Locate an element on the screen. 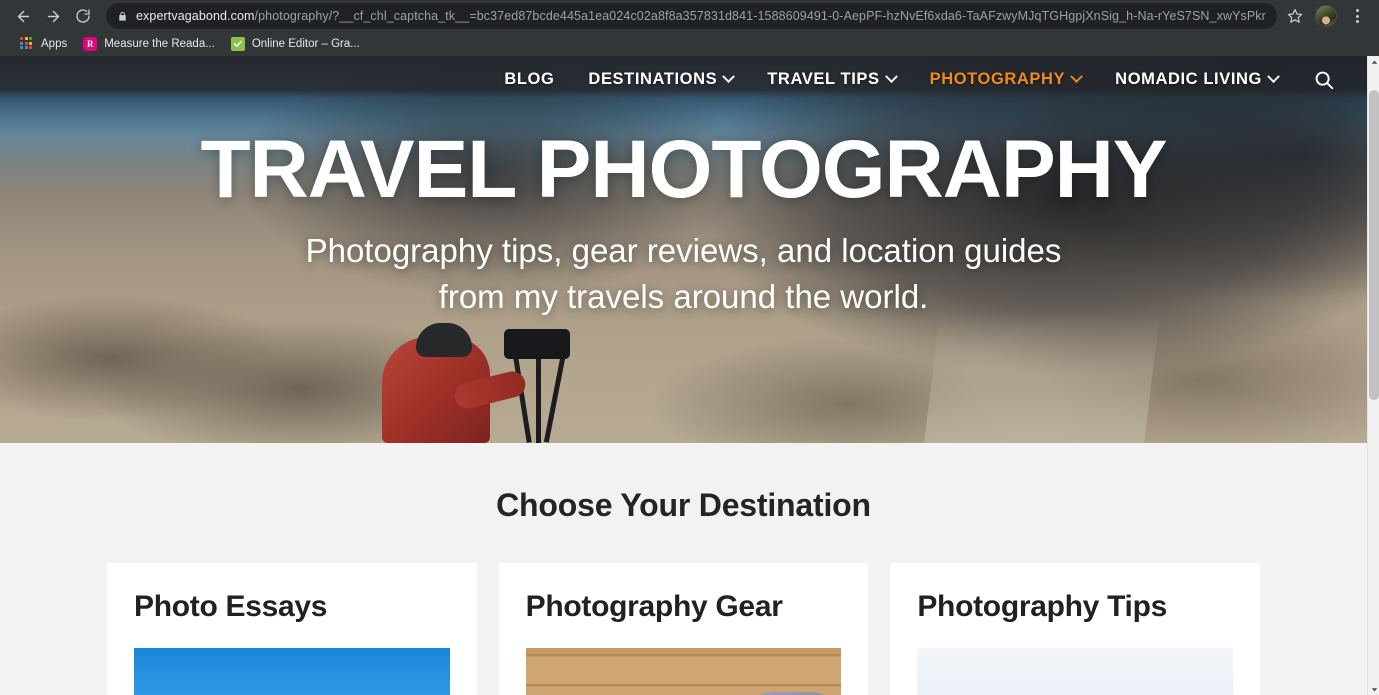 The height and width of the screenshot is (695, 1379). card-title: Photography Tips is located at coordinates (1042, 606).